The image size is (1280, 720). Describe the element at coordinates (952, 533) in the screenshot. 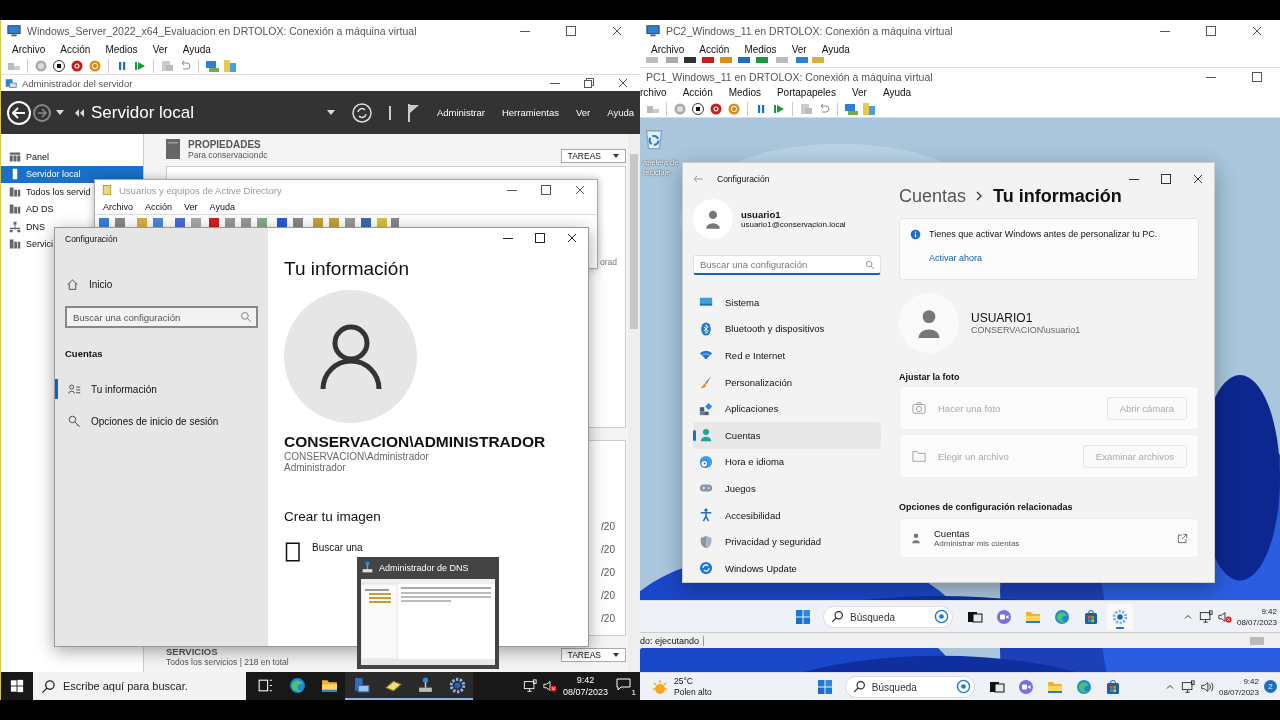

I see `link-title: Cuentas` at that location.